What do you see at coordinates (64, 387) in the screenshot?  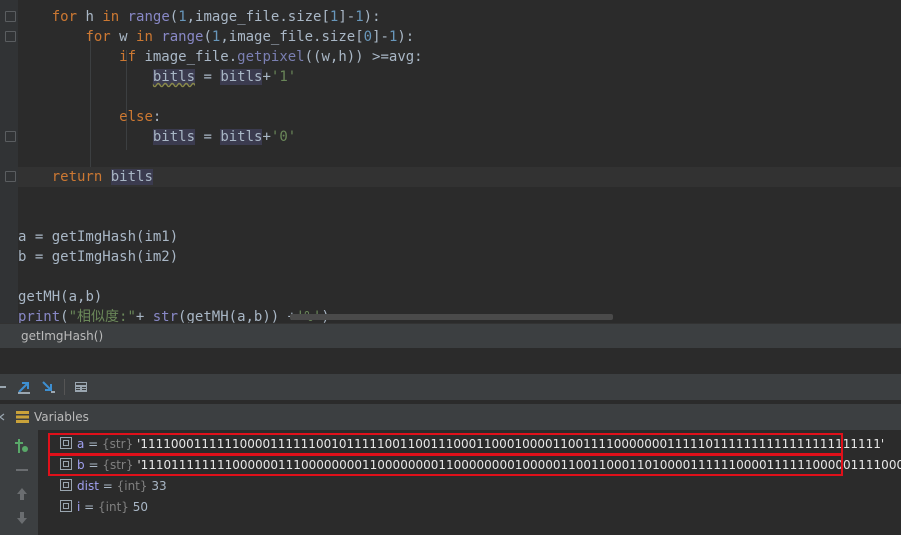 I see `toolbar-separator` at bounding box center [64, 387].